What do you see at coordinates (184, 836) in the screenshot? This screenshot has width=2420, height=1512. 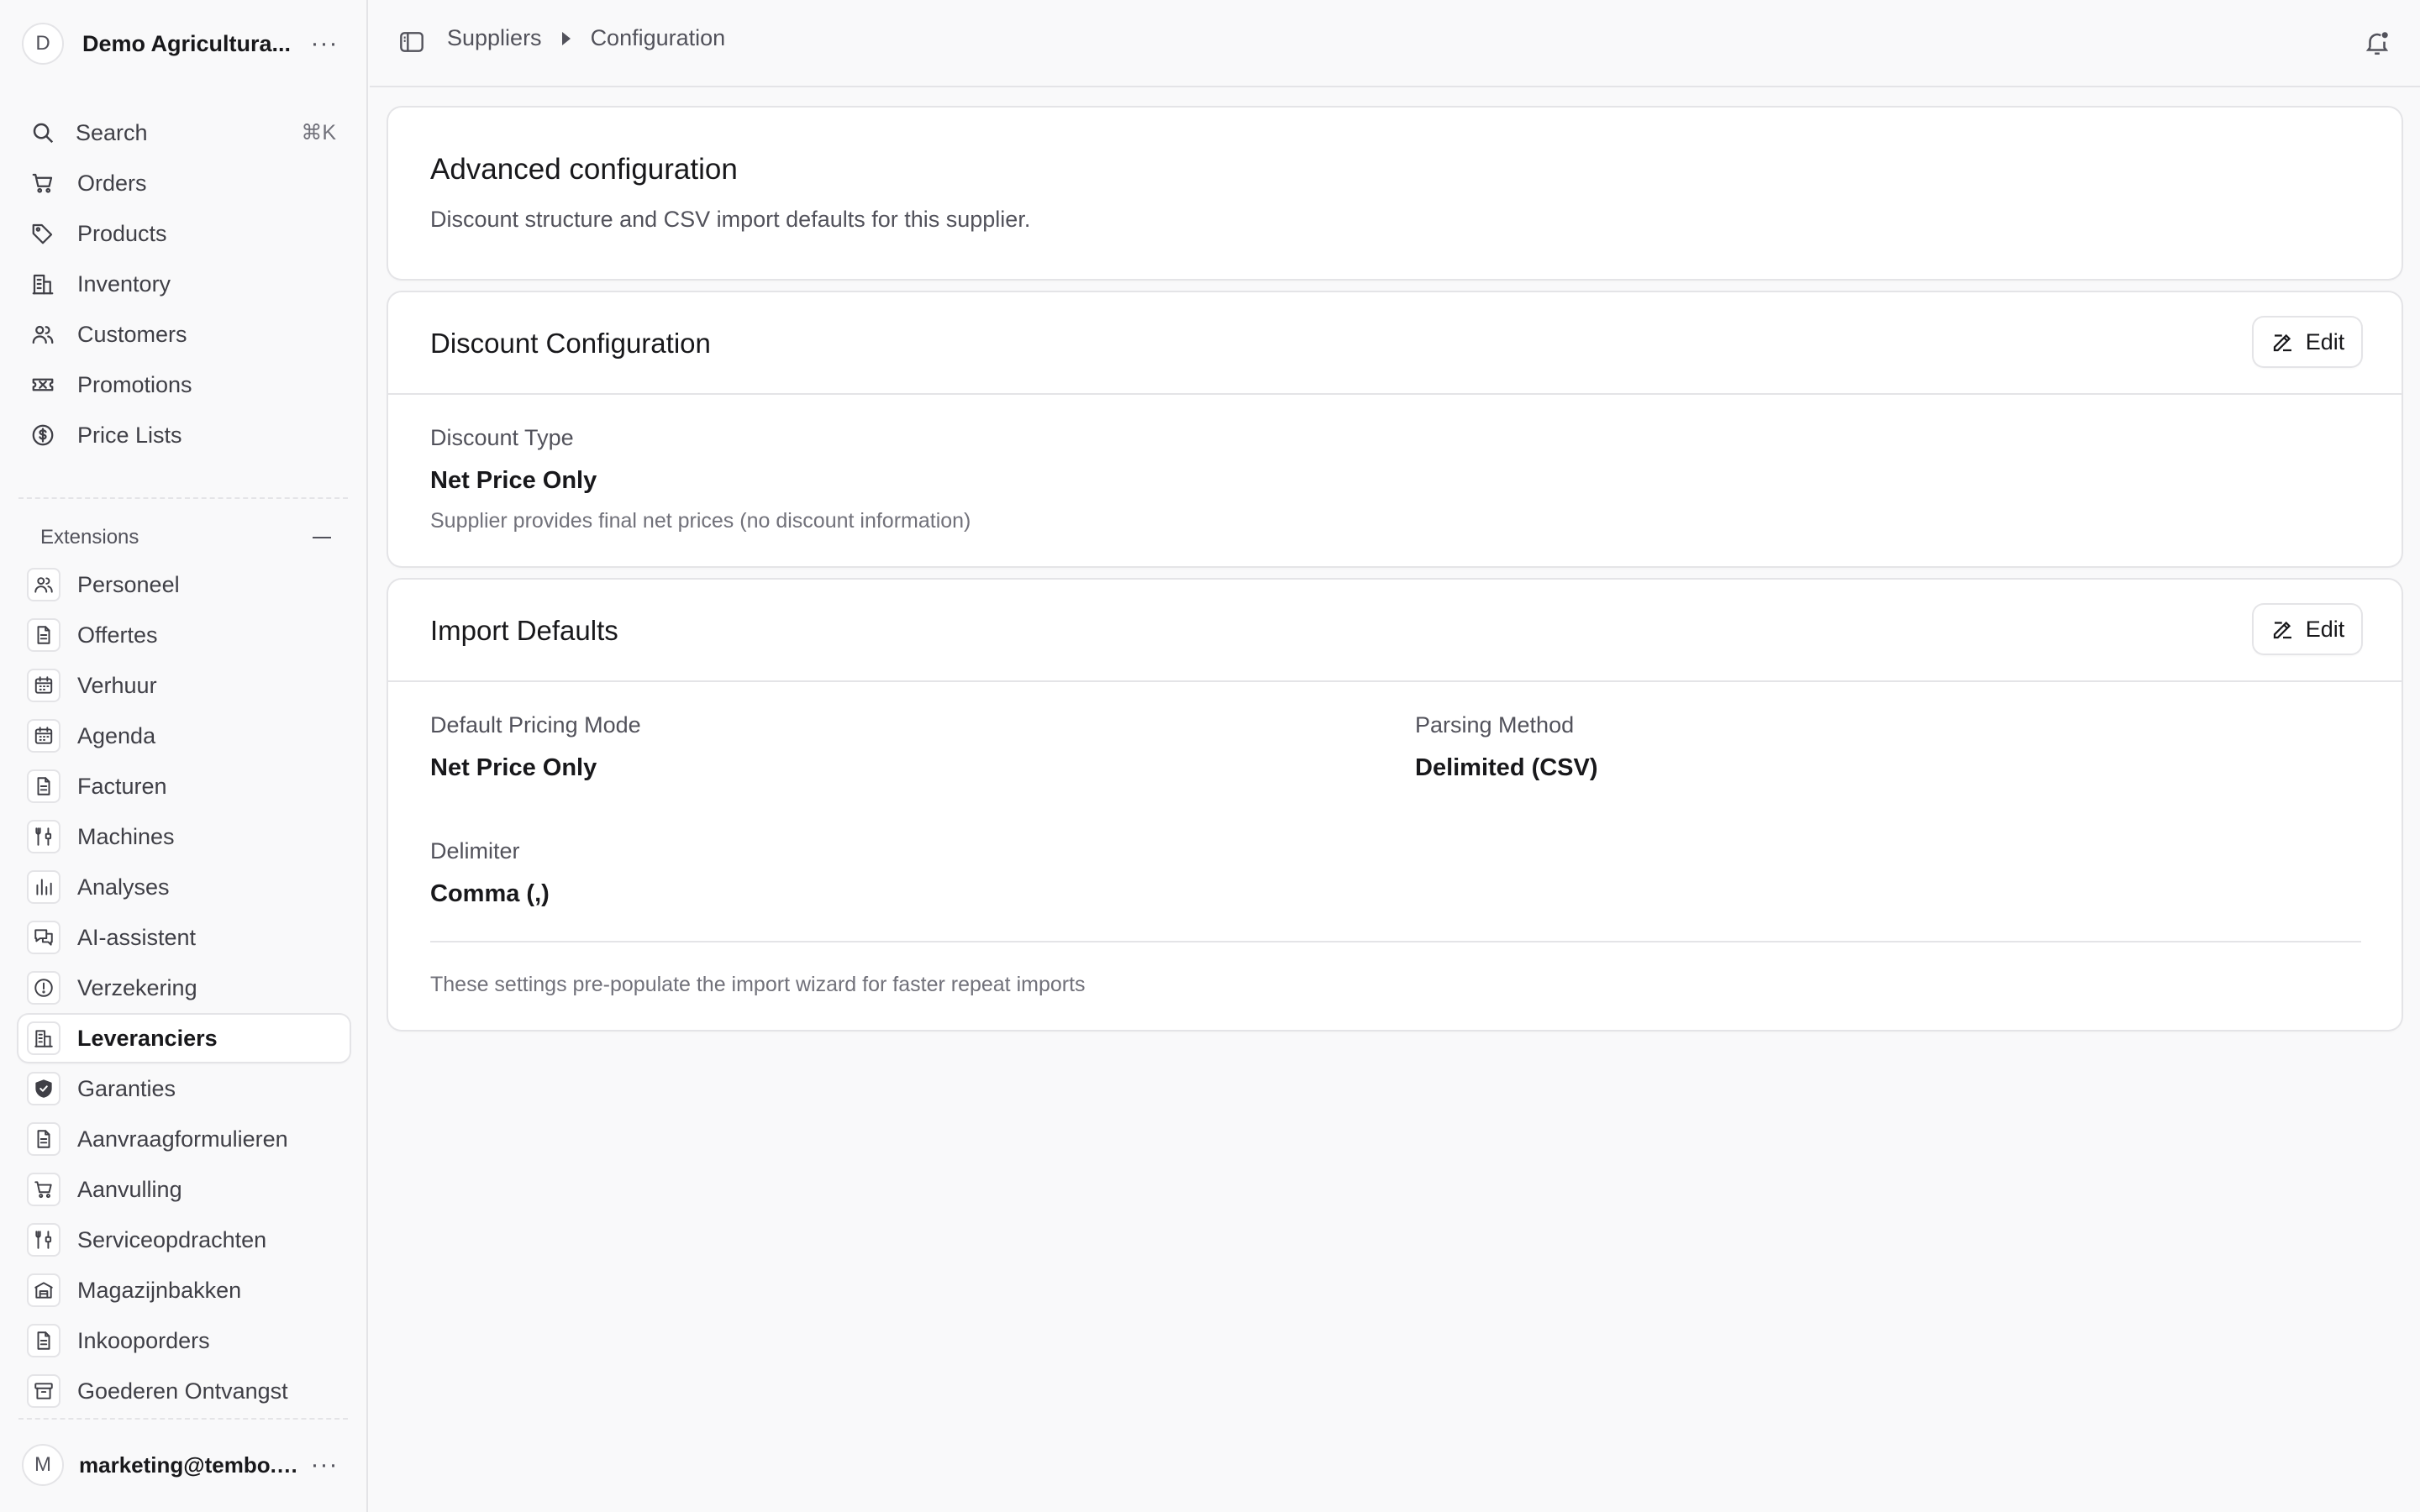 I see `extension-item-machines: Machines` at bounding box center [184, 836].